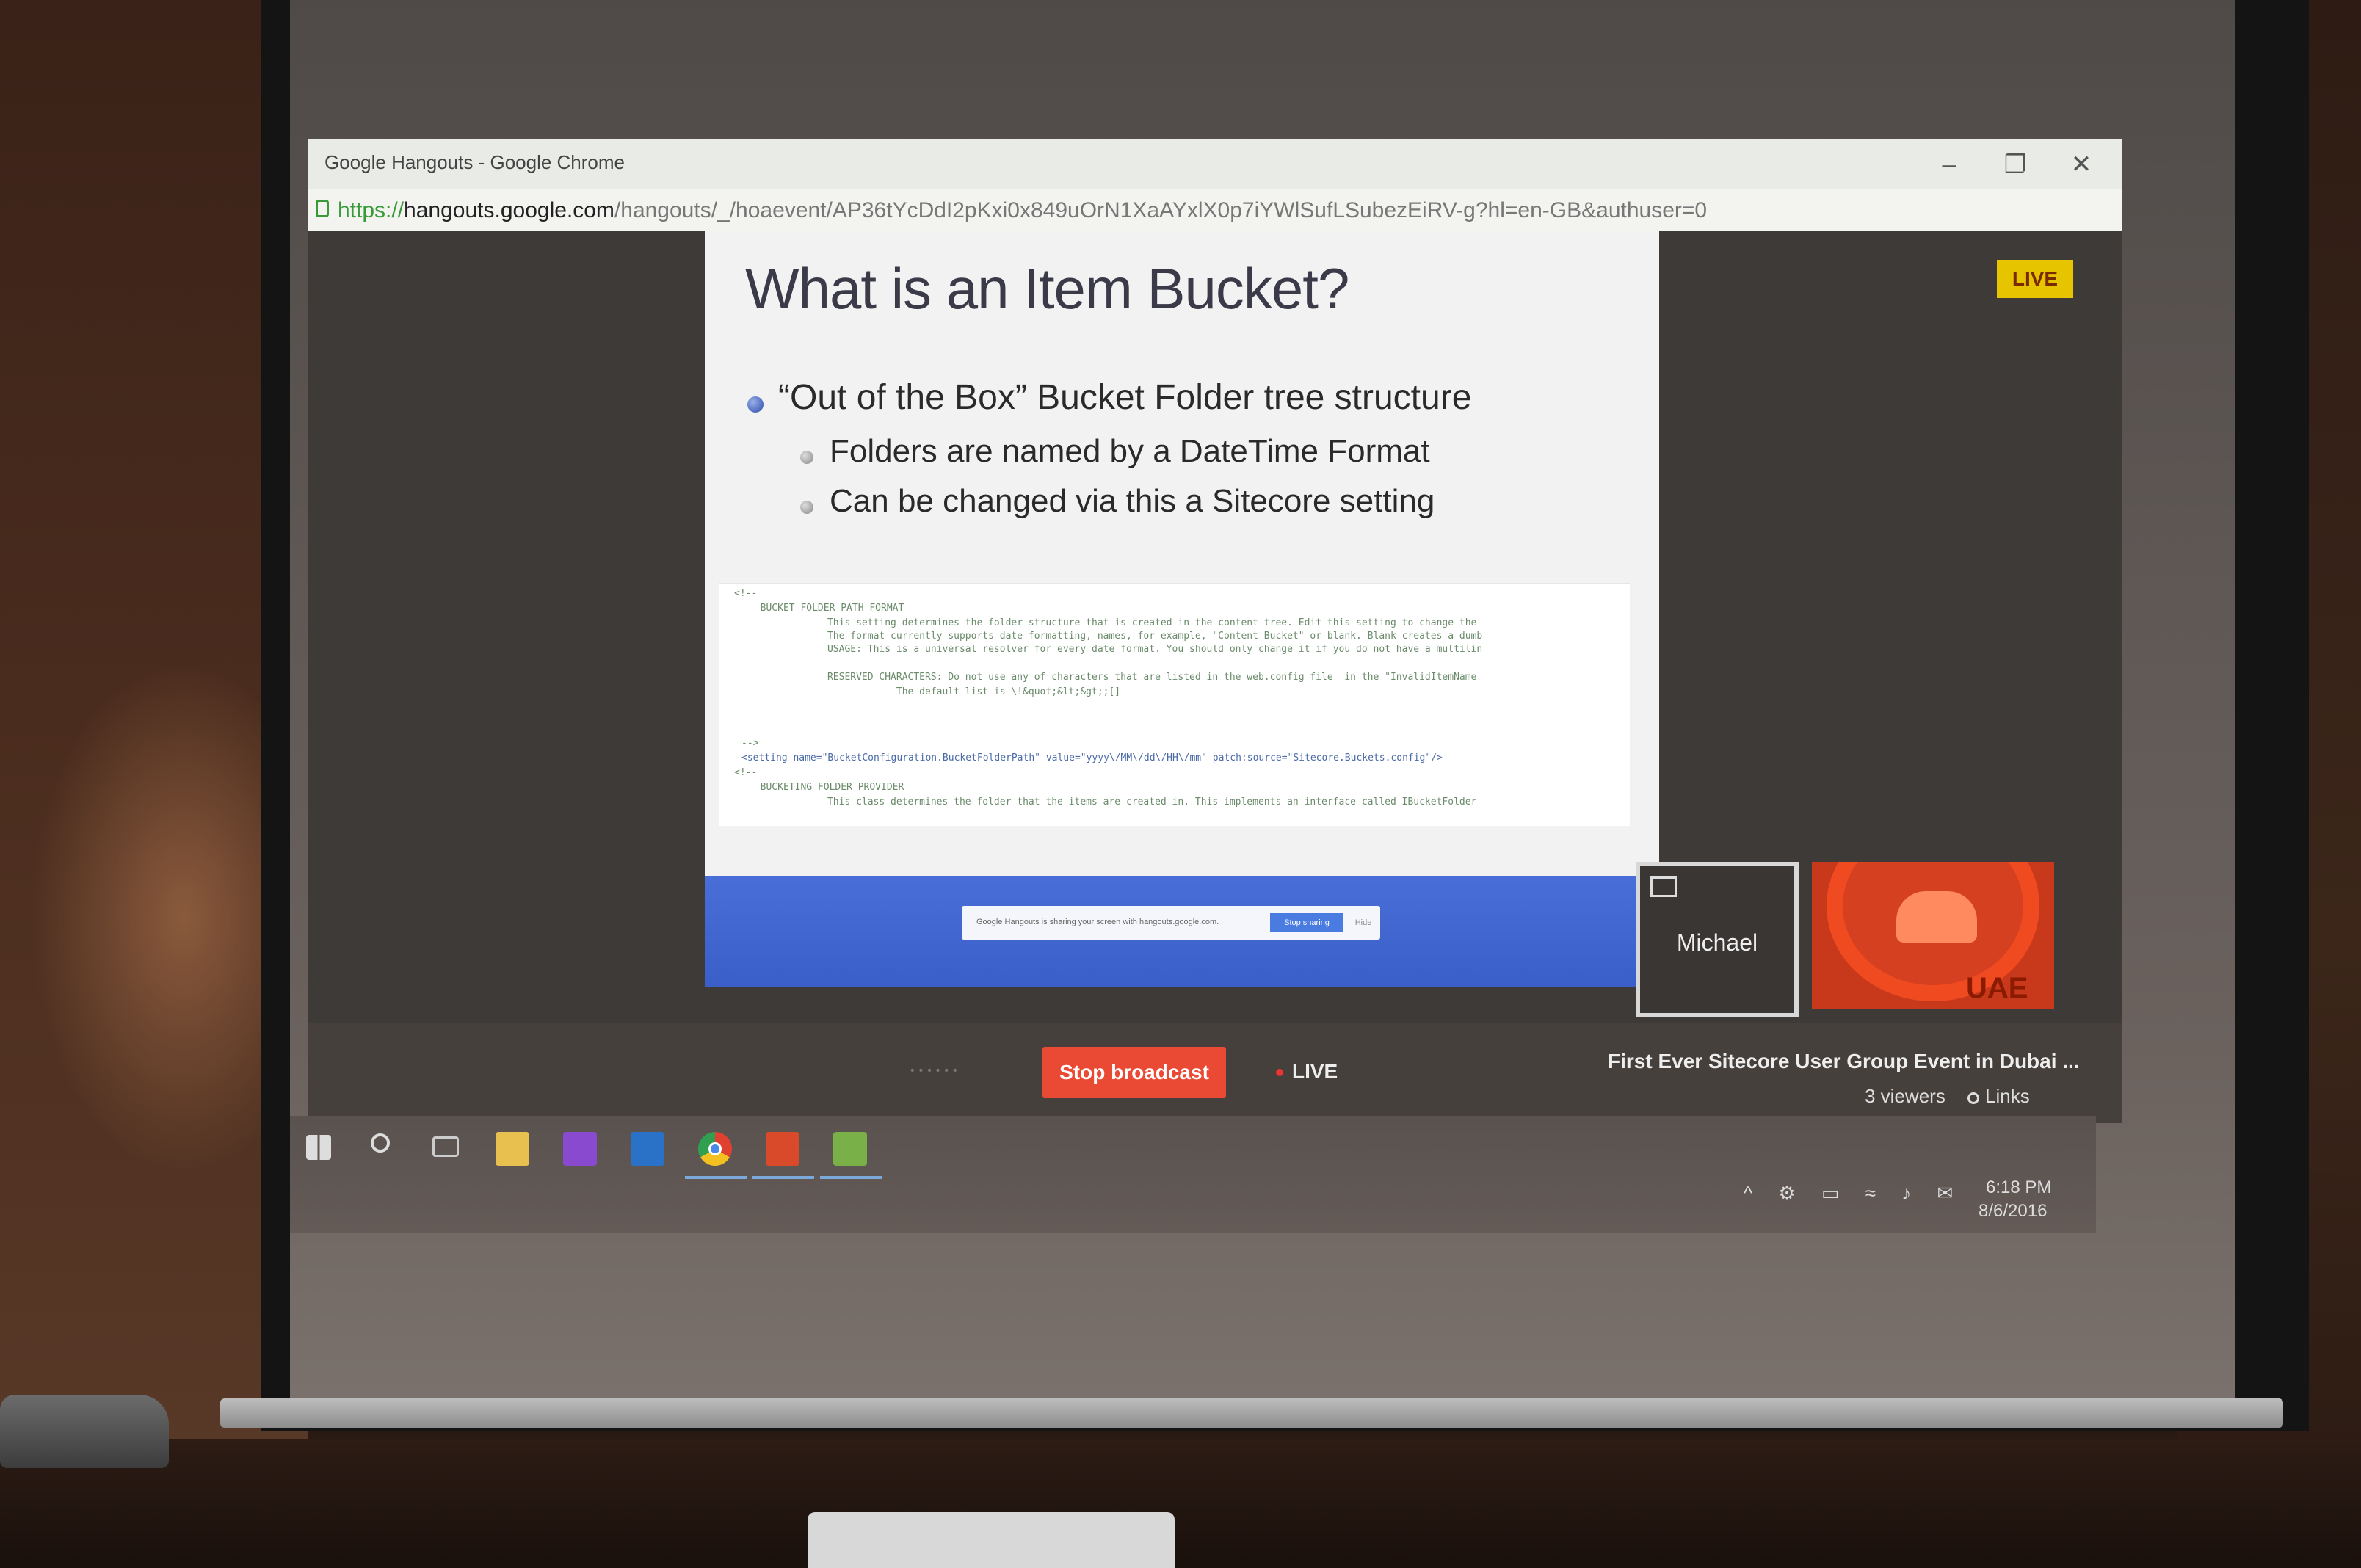  I want to click on search-icon, so click(380, 1143).